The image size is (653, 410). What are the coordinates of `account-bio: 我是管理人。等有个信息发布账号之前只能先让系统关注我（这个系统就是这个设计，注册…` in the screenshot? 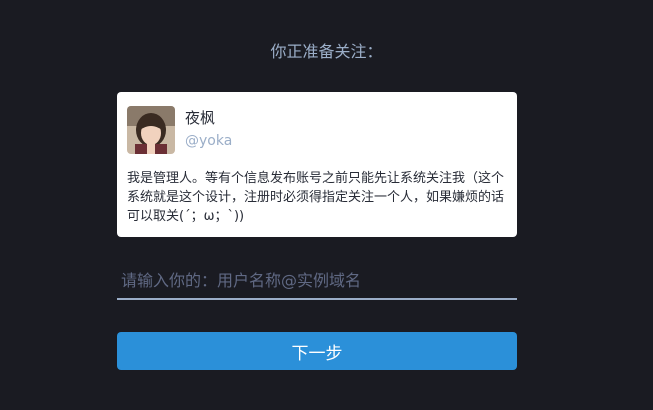 It's located at (316, 197).